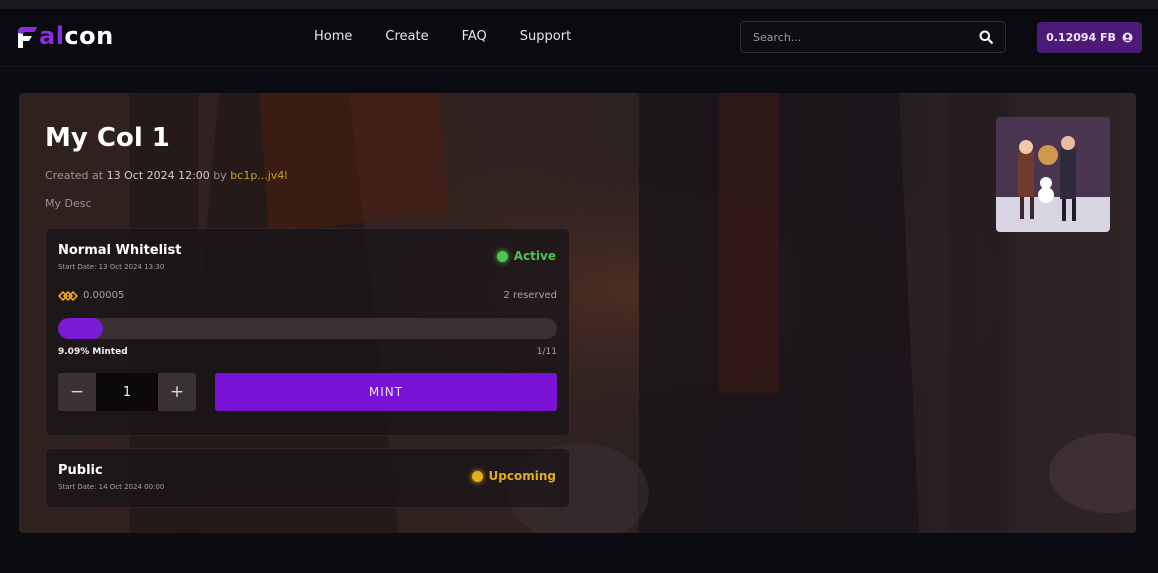  I want to click on phase-name: Normal Whitelist, so click(120, 250).